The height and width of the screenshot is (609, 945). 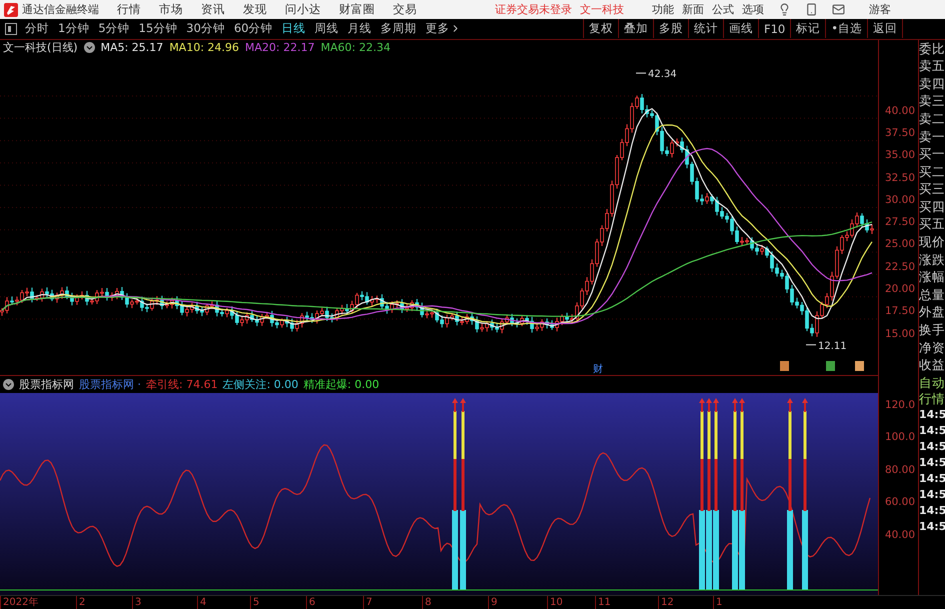 I want to click on period-tab: 更多, so click(x=443, y=28).